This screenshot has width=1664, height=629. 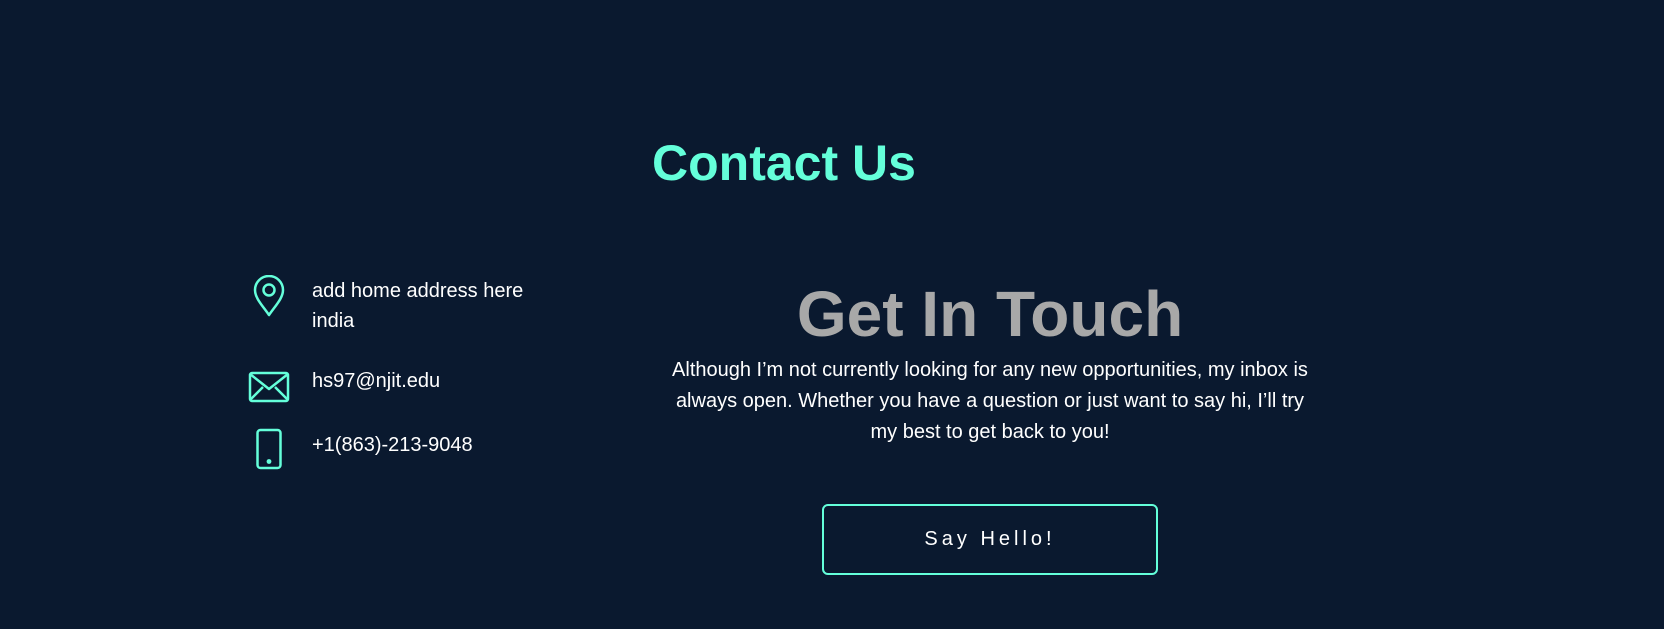 What do you see at coordinates (990, 539) in the screenshot?
I see `say-hello-button: Say Hello!` at bounding box center [990, 539].